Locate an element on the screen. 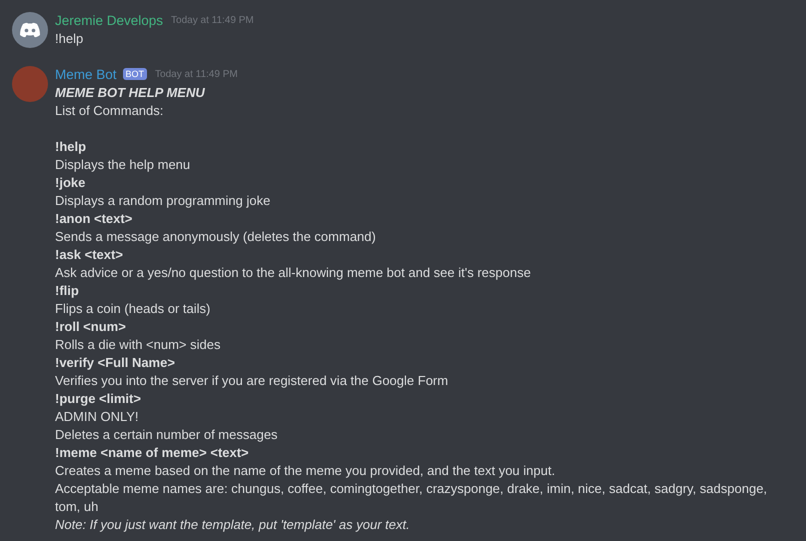 This screenshot has width=806, height=541. message-text: Displays a random programming joke is located at coordinates (163, 201).